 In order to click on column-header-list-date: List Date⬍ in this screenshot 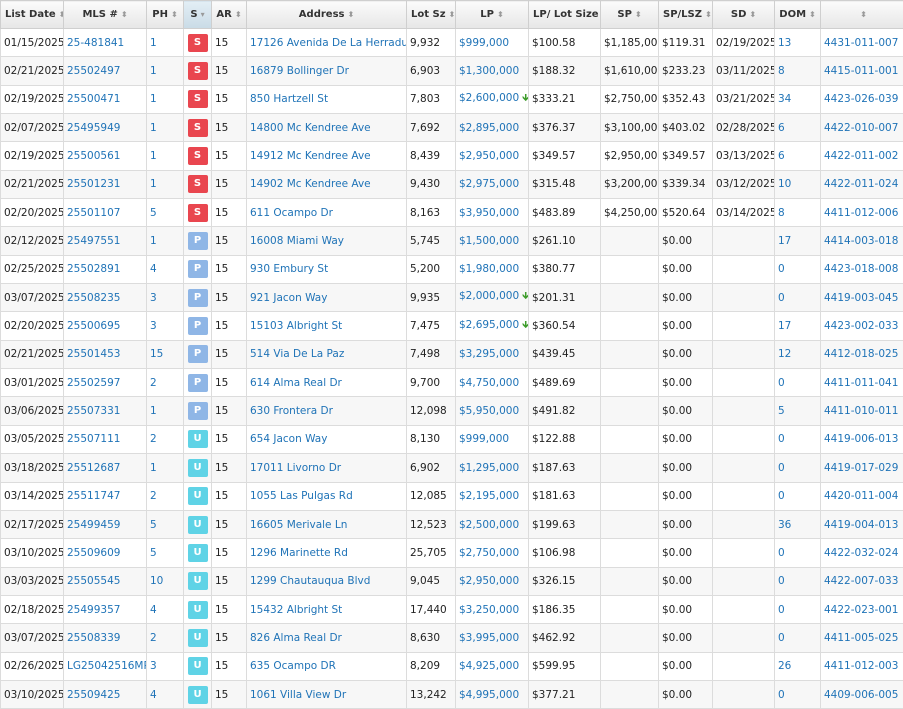, I will do `click(32, 15)`.